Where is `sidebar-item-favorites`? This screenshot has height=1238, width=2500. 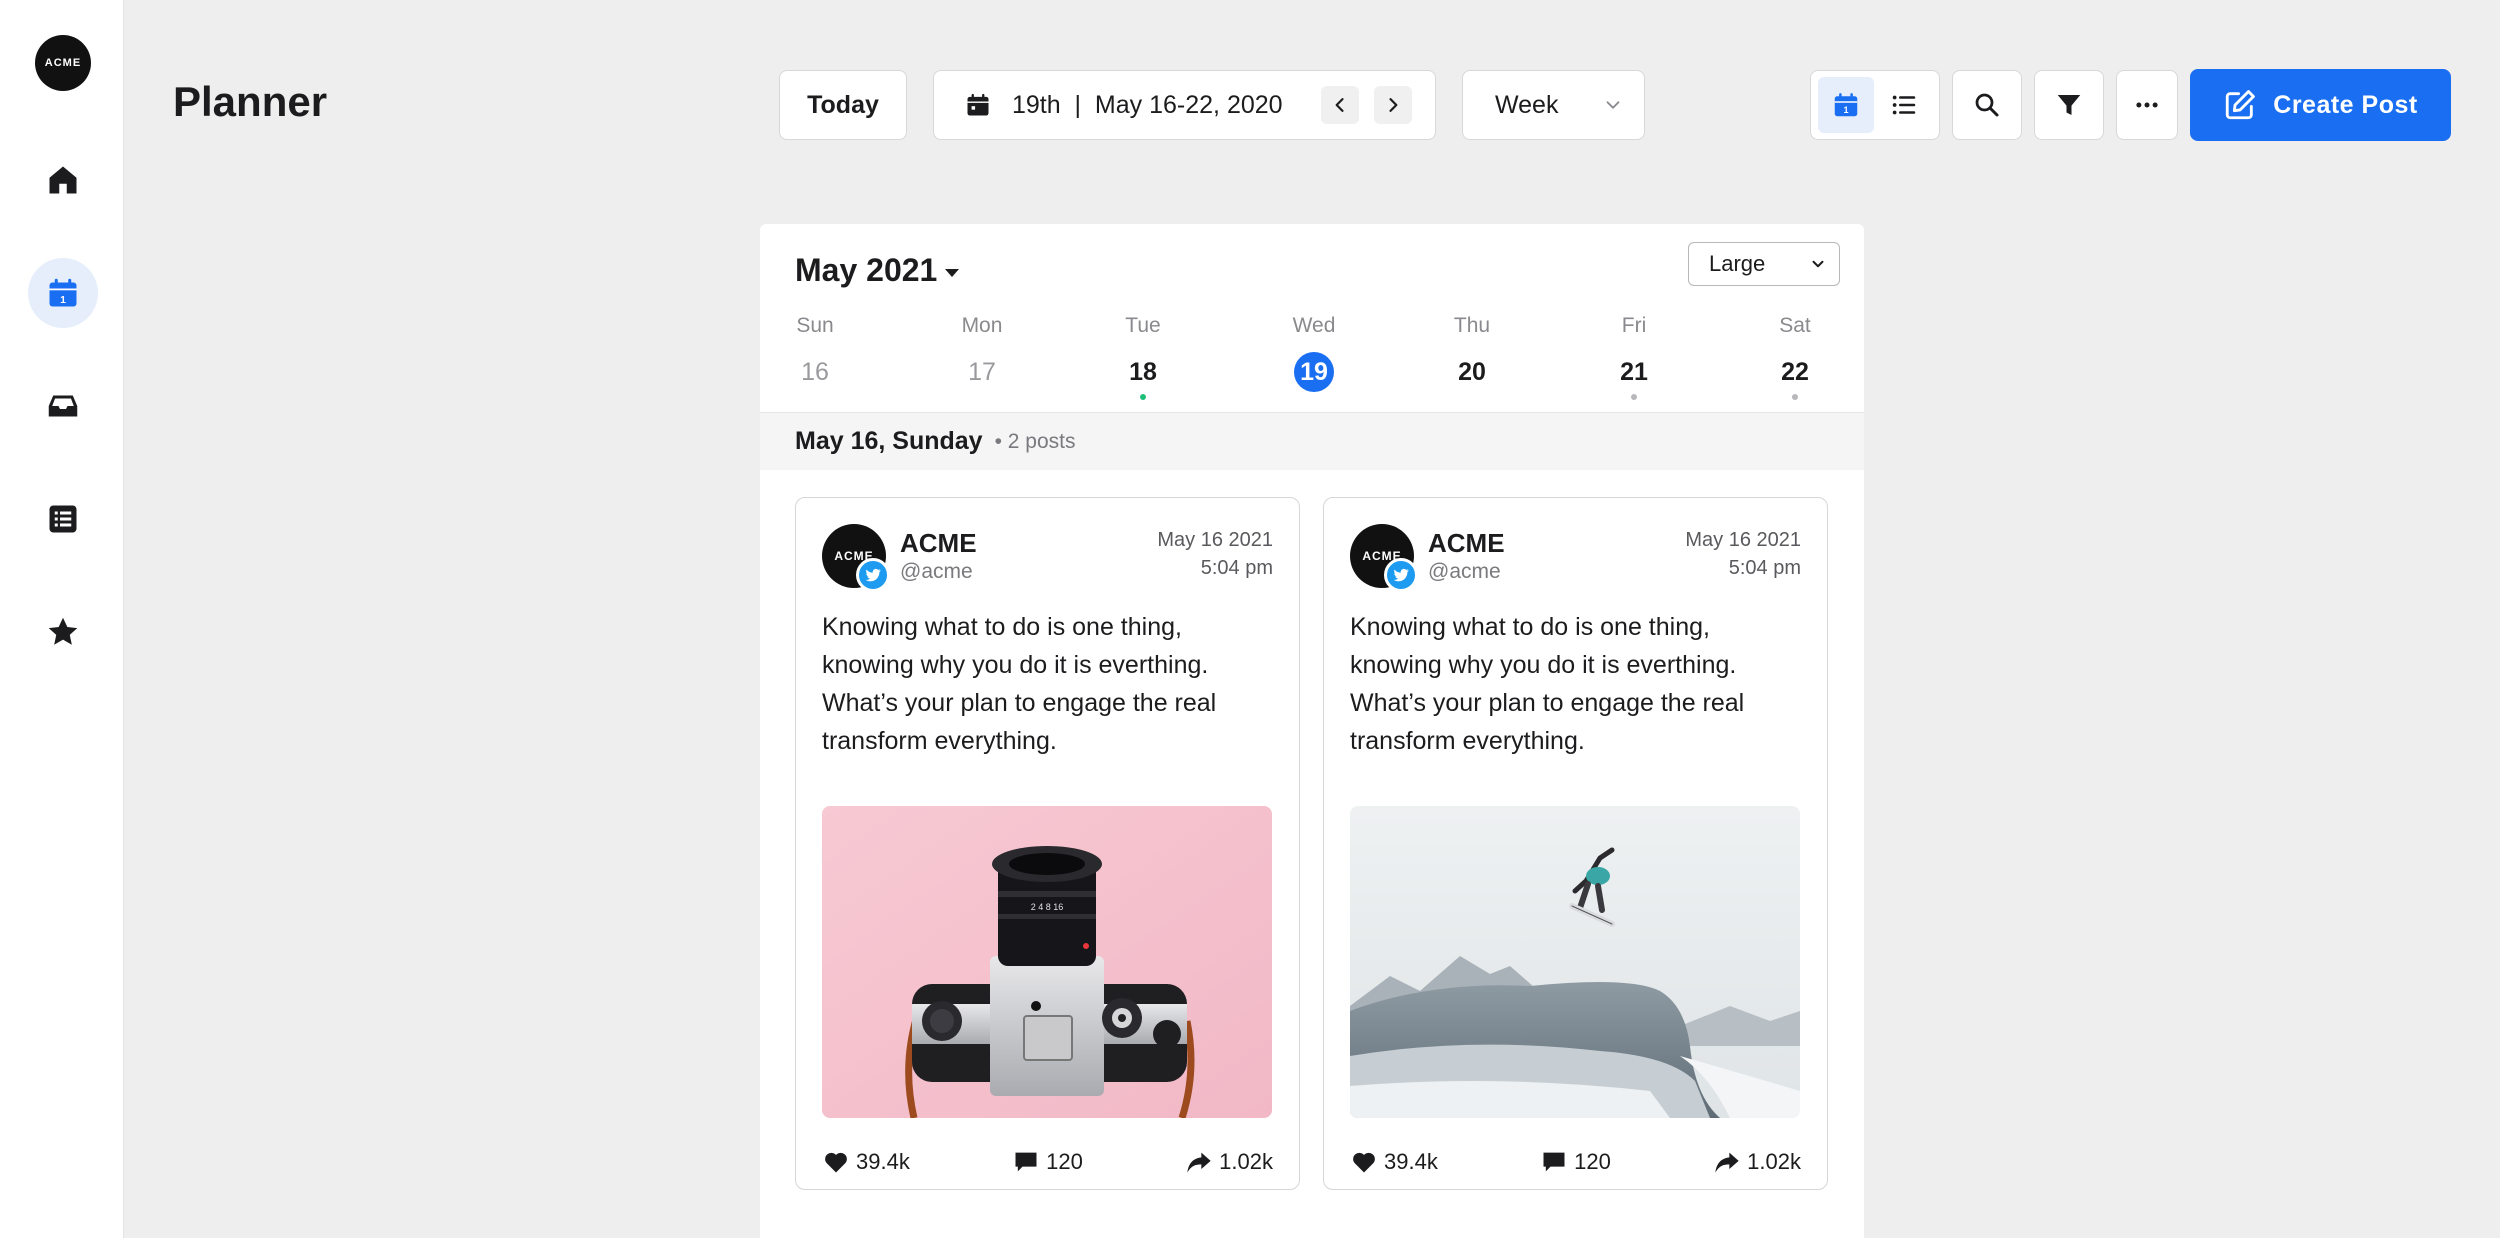 sidebar-item-favorites is located at coordinates (63, 632).